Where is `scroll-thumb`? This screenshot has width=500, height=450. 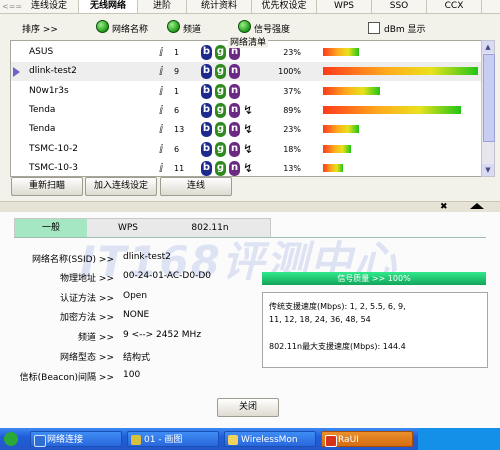 scroll-thumb is located at coordinates (489, 98).